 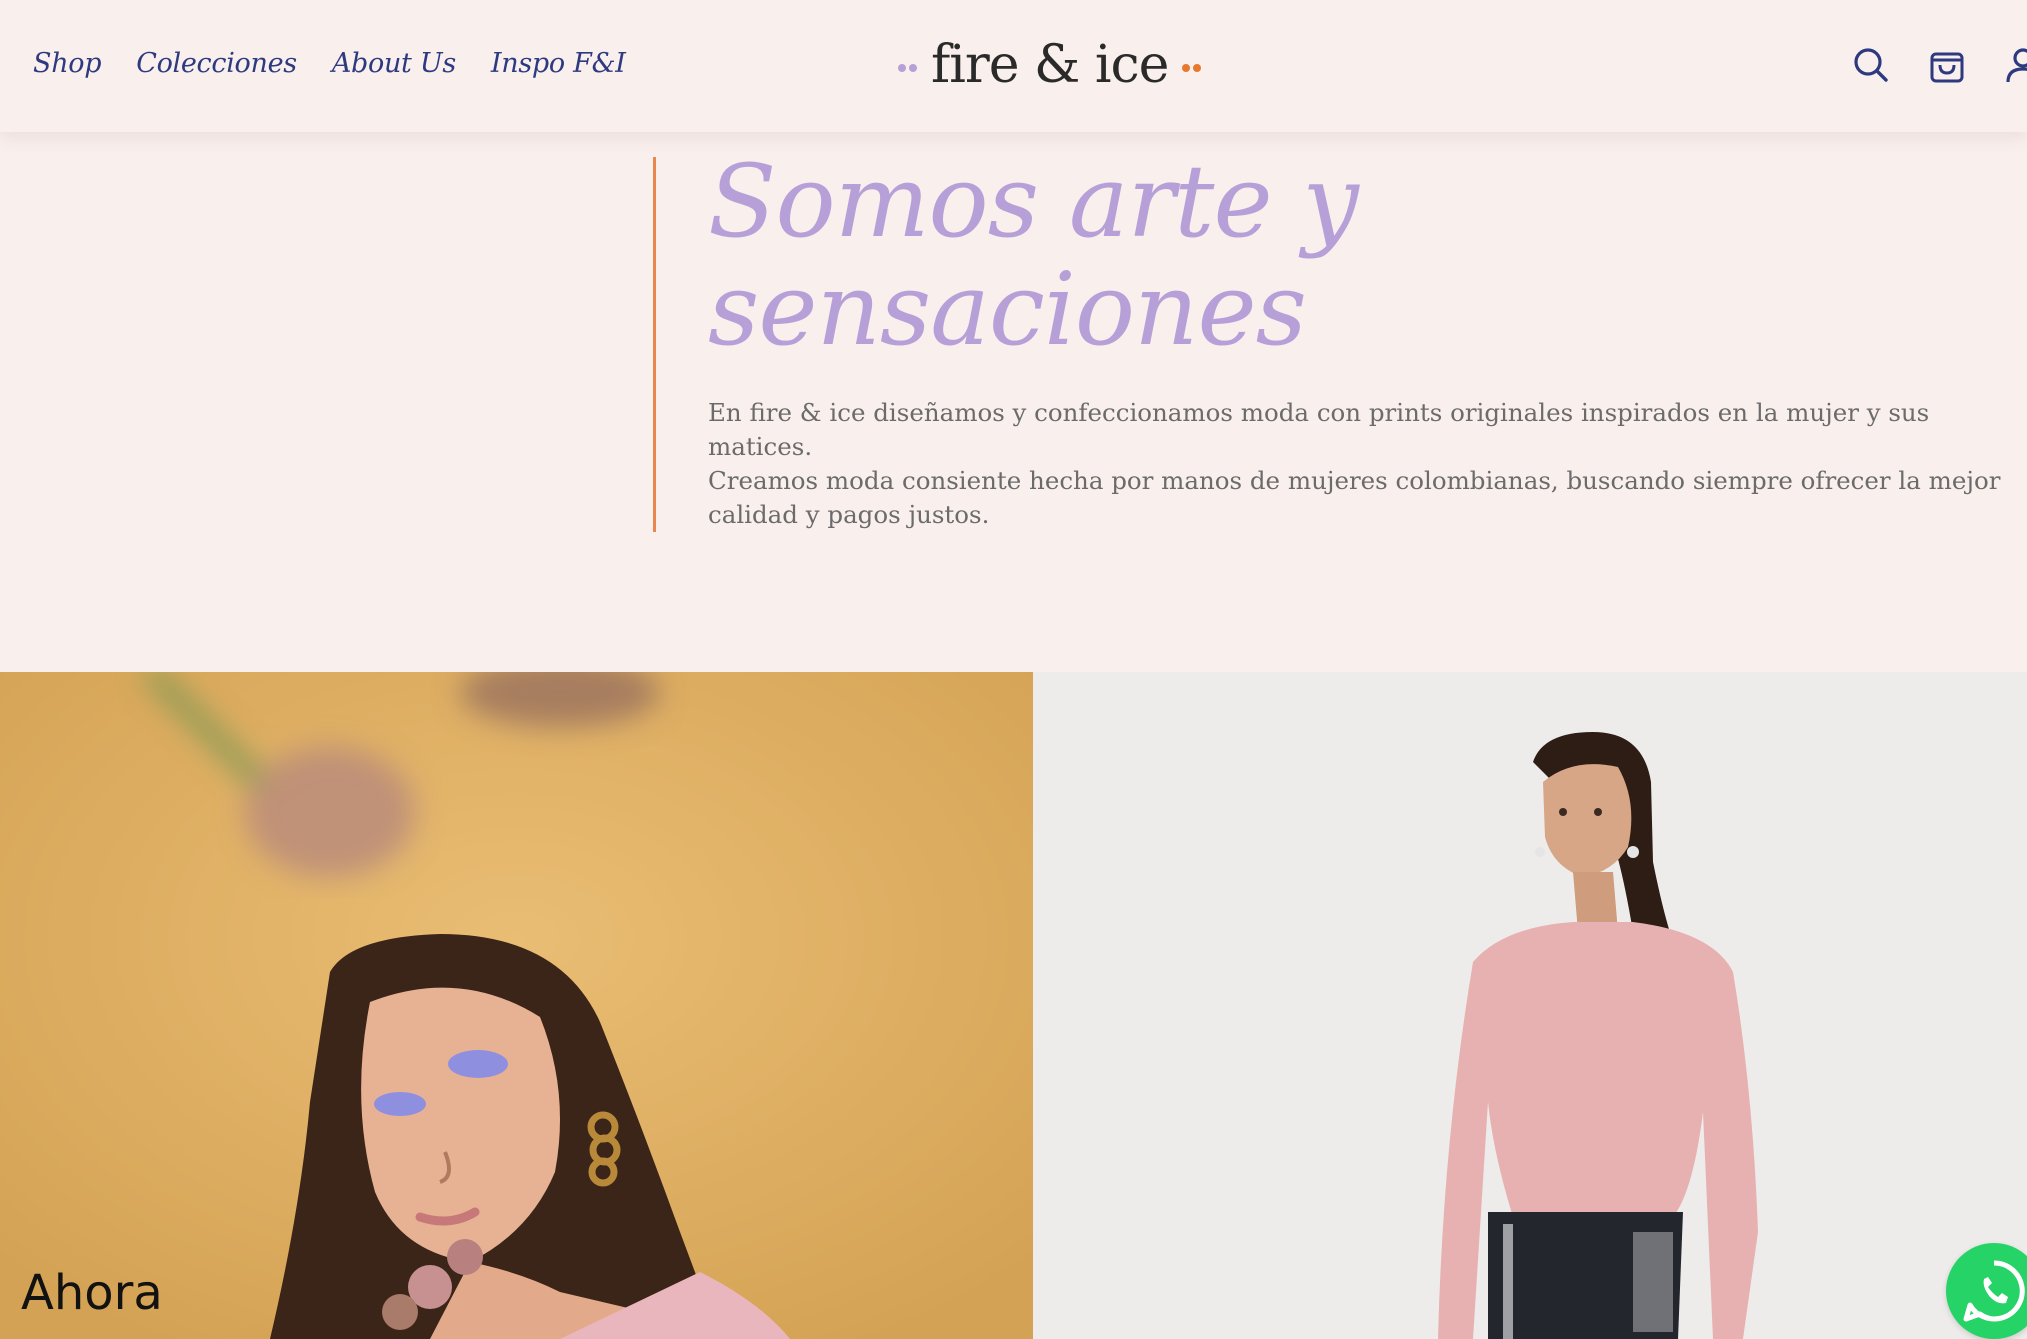 I want to click on nav-colecciones: Colecciones, so click(x=216, y=63).